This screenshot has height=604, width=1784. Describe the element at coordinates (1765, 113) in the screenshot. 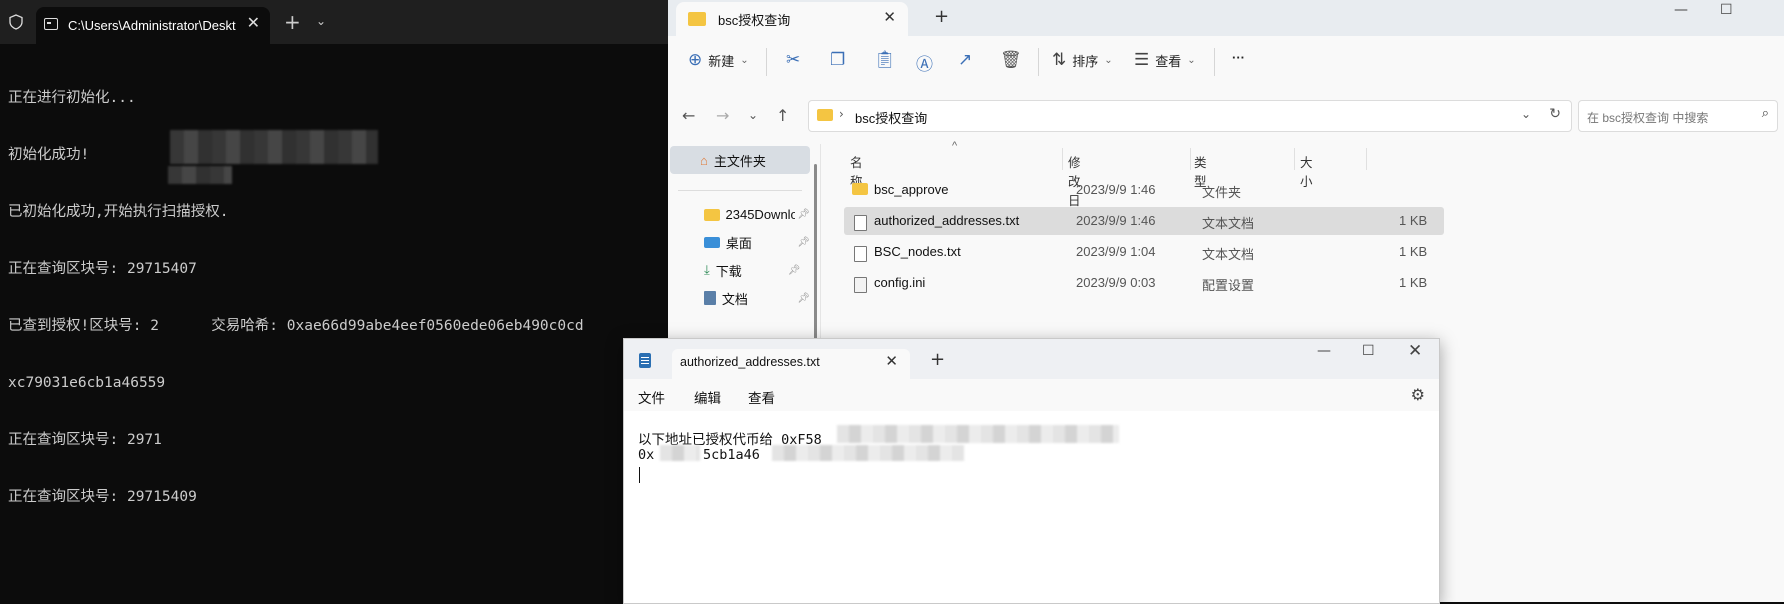

I see `search-icon: ⌕` at that location.